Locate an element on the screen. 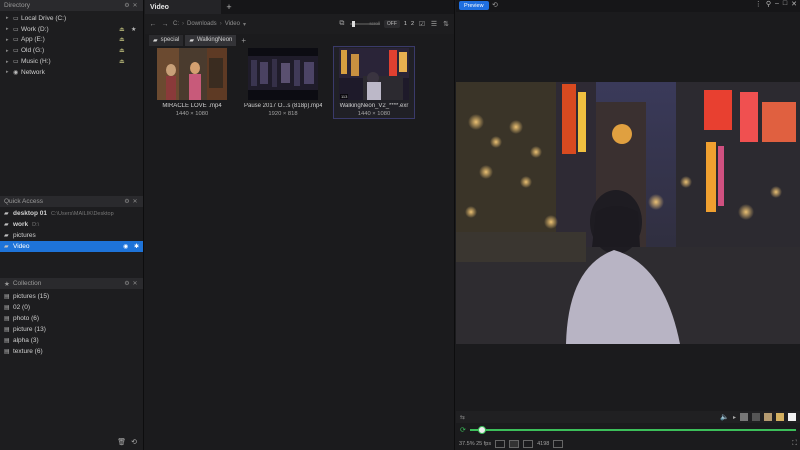 This screenshot has width=800, height=450. collection-item: ▤ alpha (3) is located at coordinates (71, 340).